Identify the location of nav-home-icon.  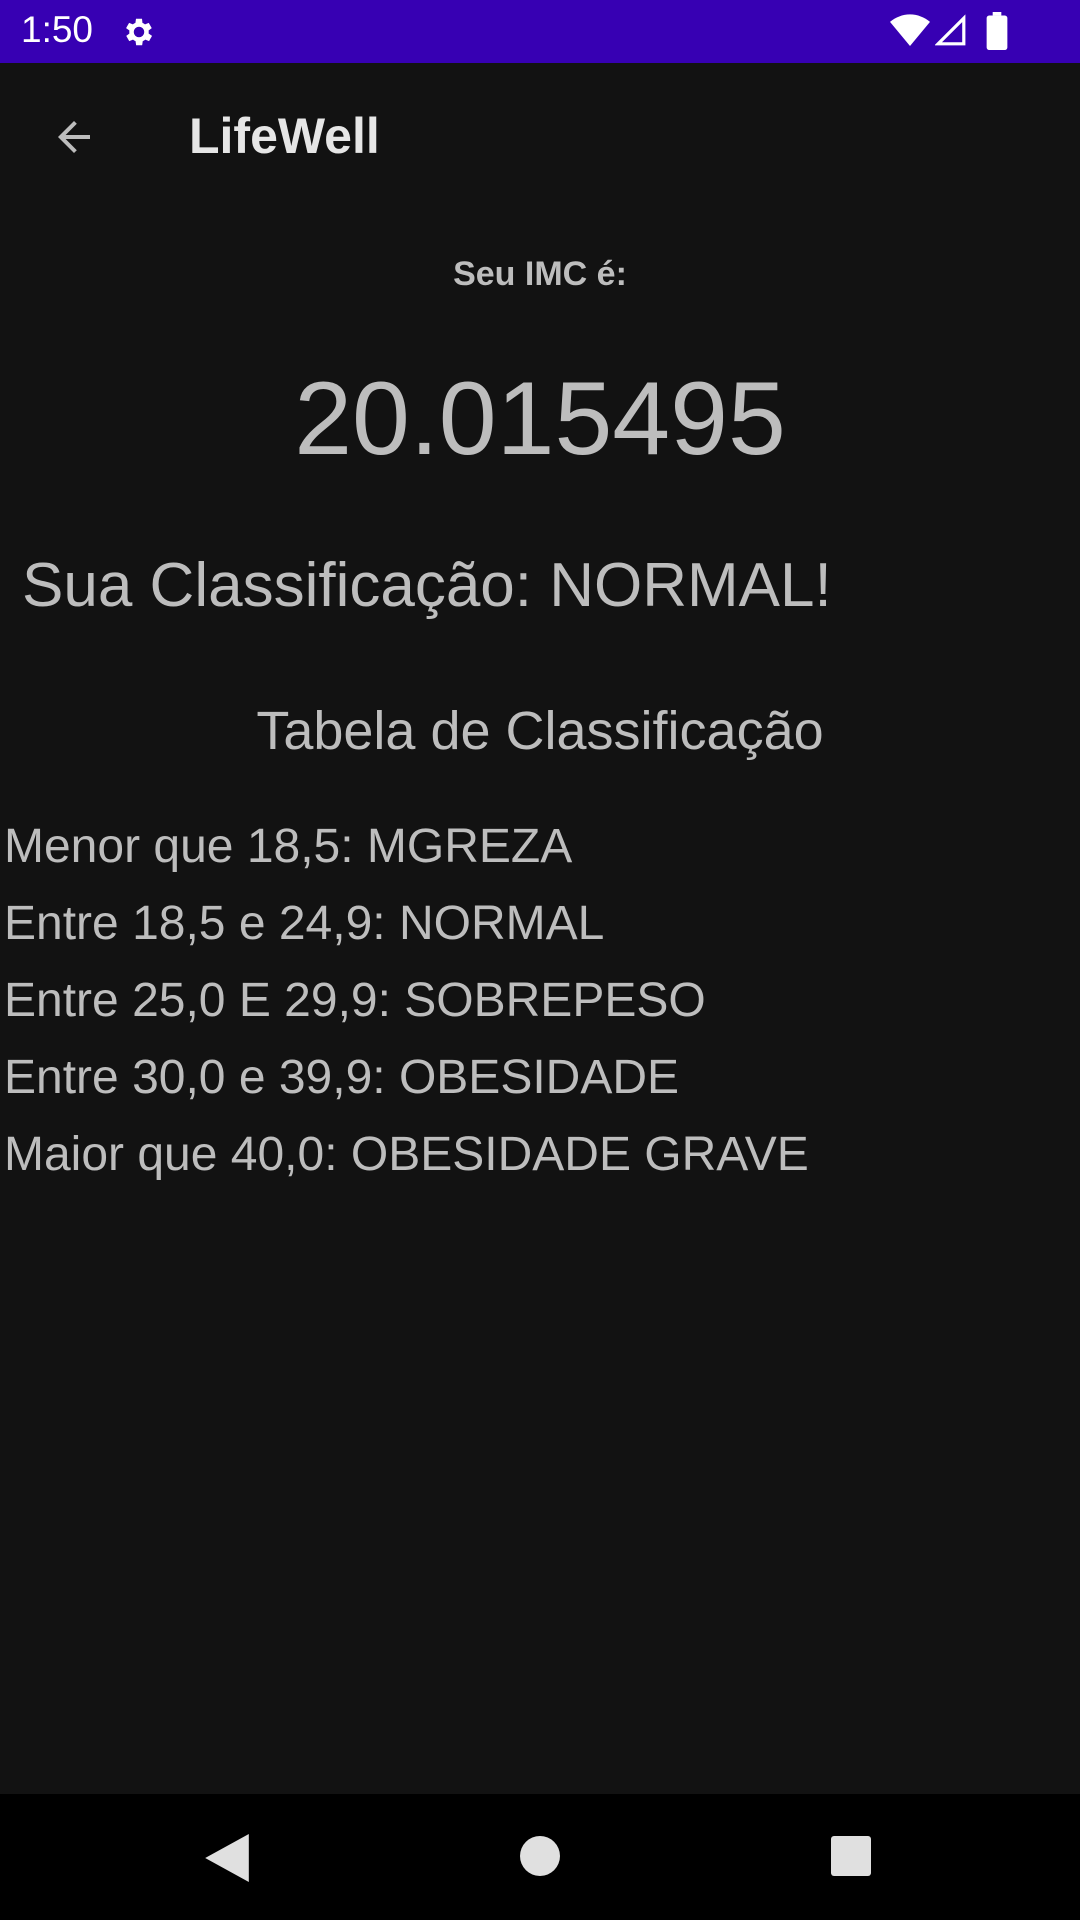
(540, 1856).